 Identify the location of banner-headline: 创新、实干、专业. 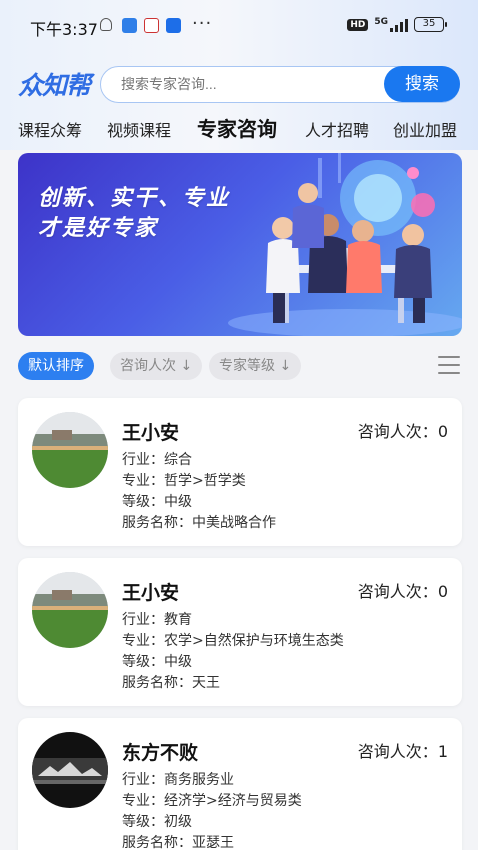
(134, 198).